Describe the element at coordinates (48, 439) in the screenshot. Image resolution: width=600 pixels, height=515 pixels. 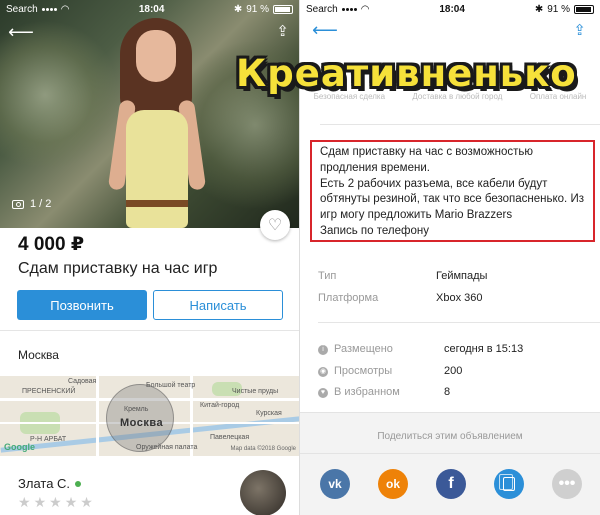
I see `map-label: Р-Н АРБАТ` at that location.